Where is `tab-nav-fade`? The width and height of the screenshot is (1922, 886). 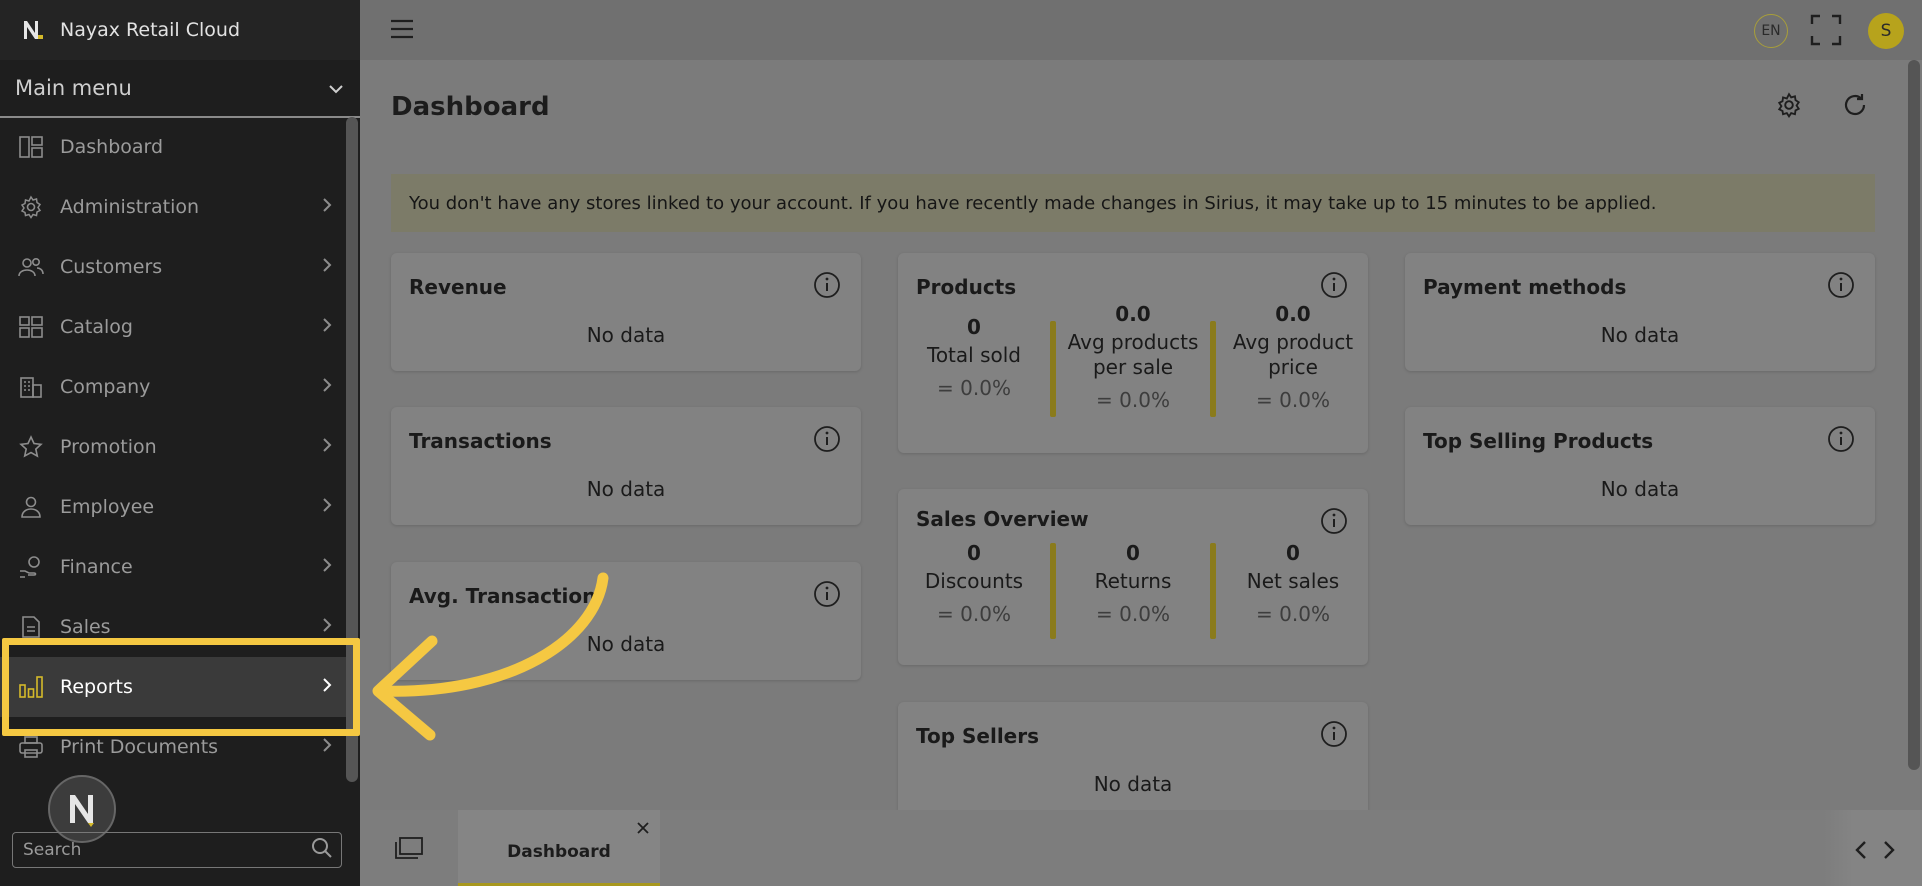 tab-nav-fade is located at coordinates (1873, 848).